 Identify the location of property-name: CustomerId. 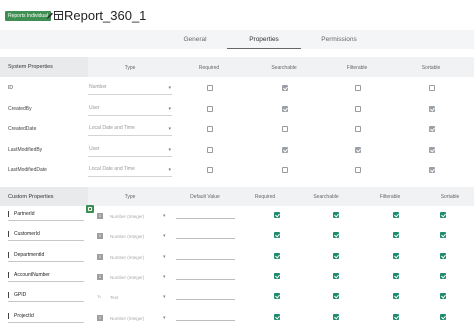
(27, 234).